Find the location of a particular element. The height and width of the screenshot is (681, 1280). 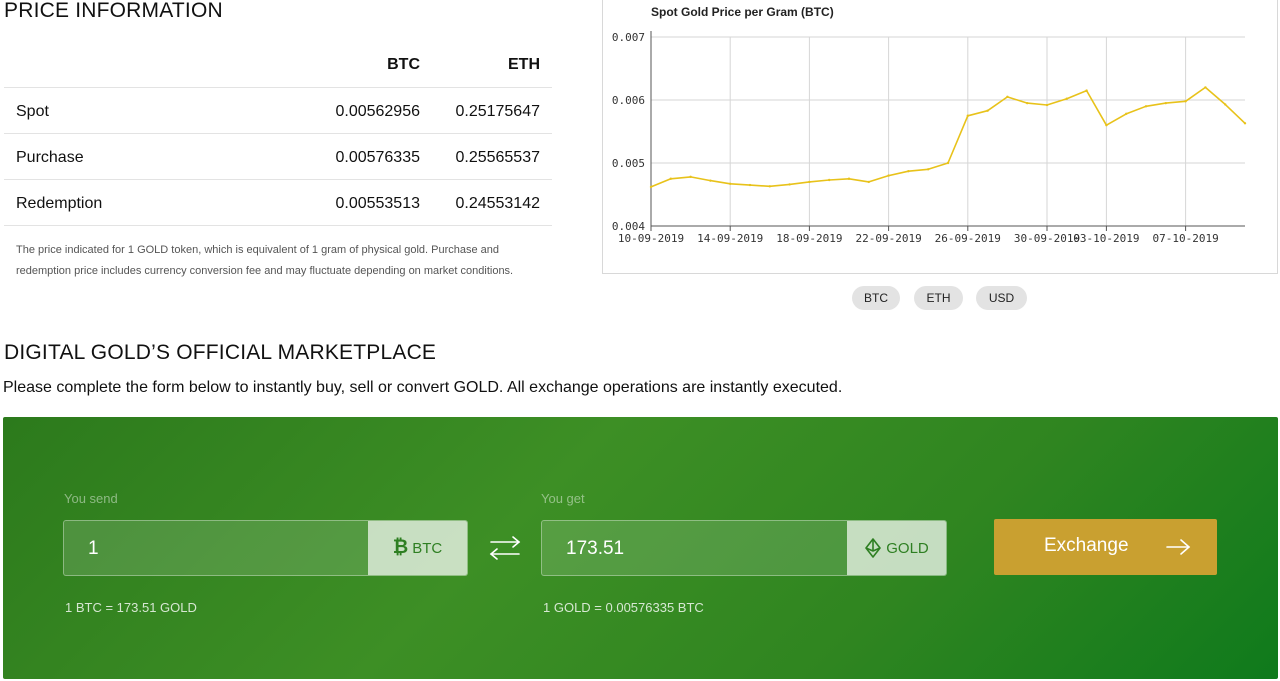

get-currency-selector: GOLD is located at coordinates (896, 548).